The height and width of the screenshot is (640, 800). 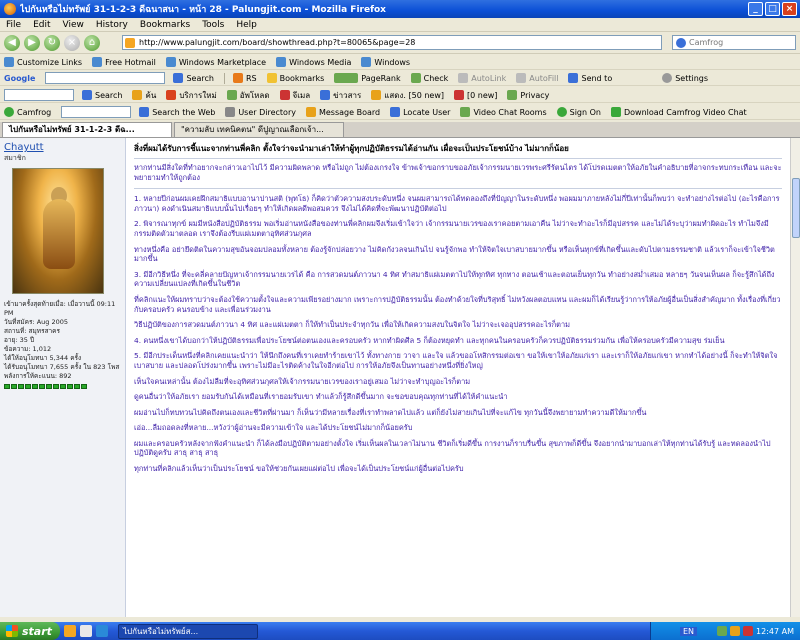 I want to click on antivirus-icon, so click(x=748, y=631).